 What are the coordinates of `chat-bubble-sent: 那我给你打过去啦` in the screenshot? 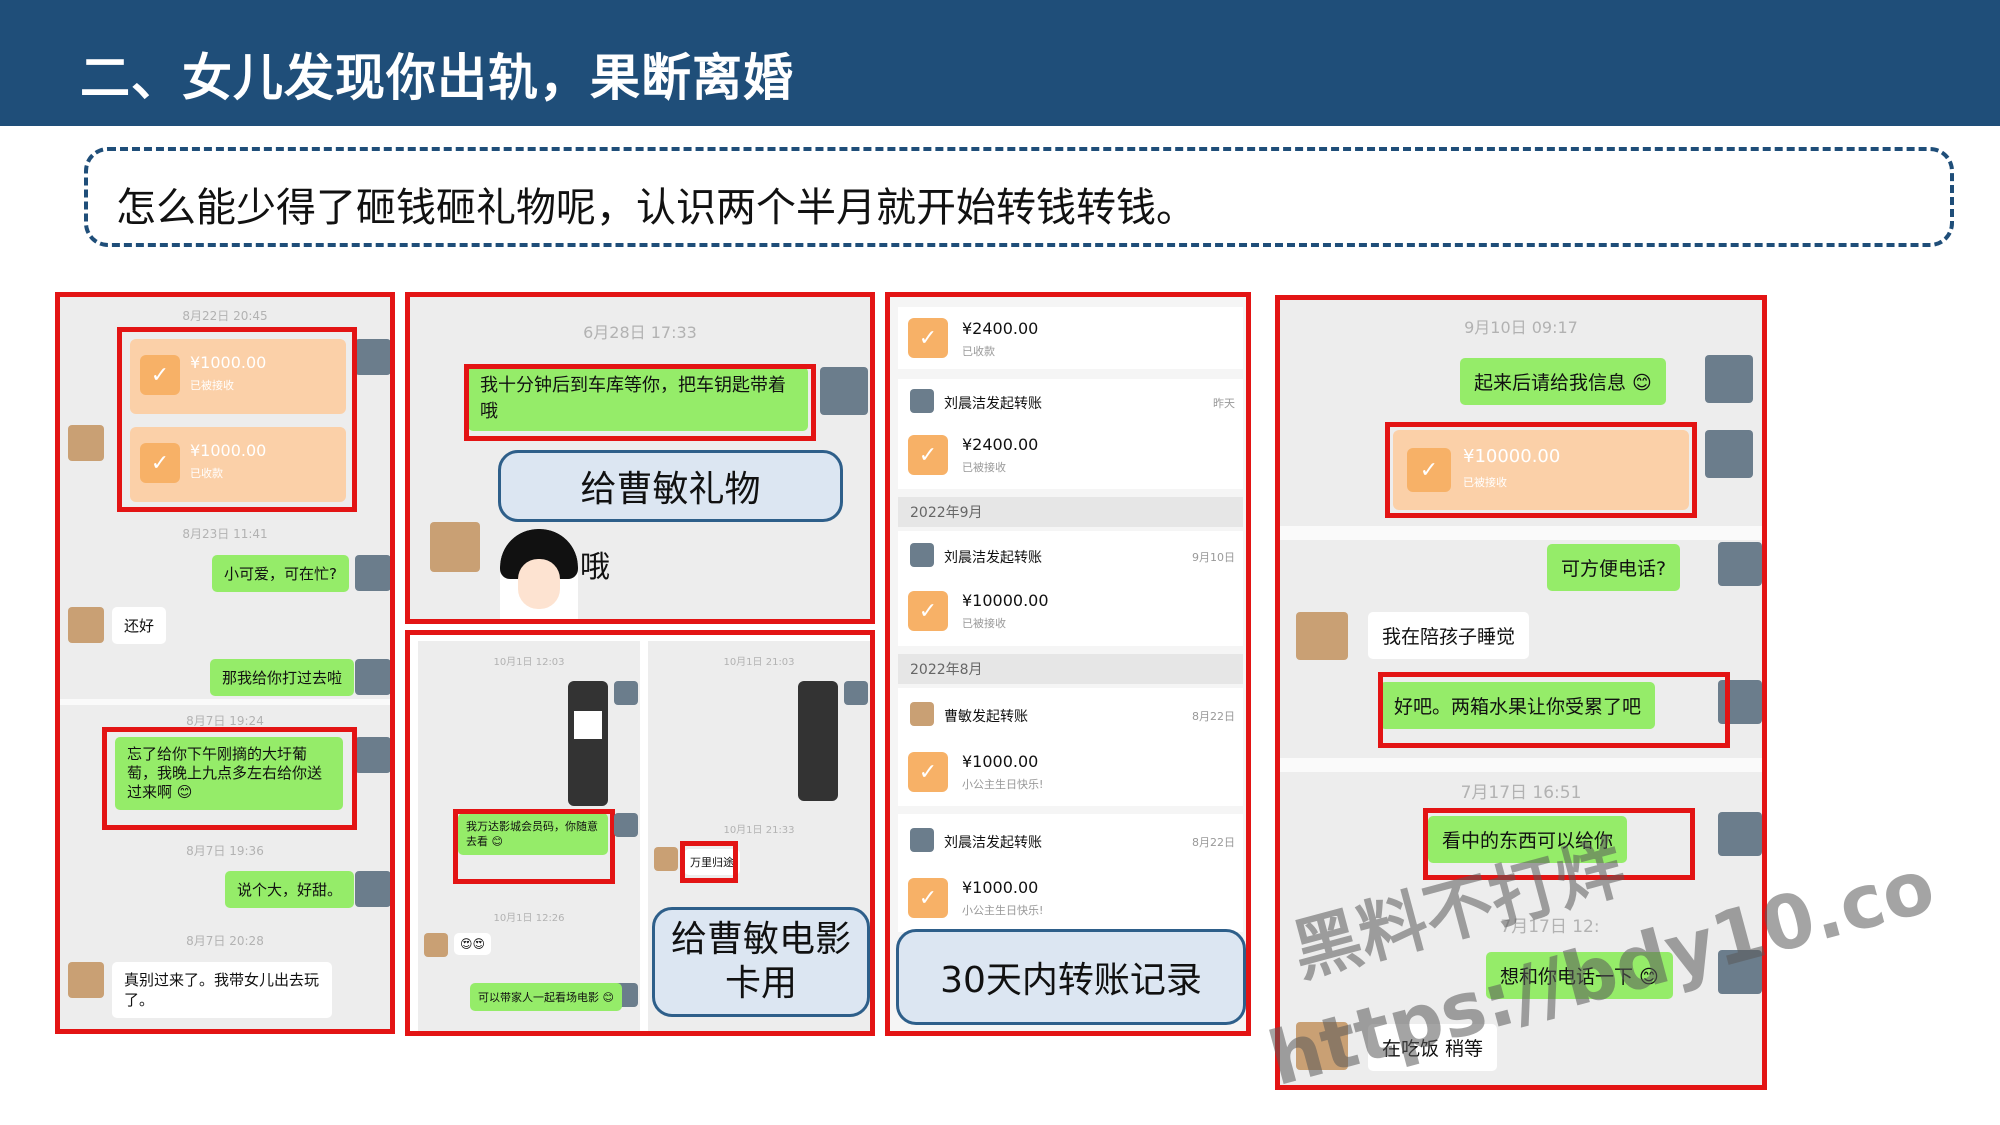 It's located at (282, 677).